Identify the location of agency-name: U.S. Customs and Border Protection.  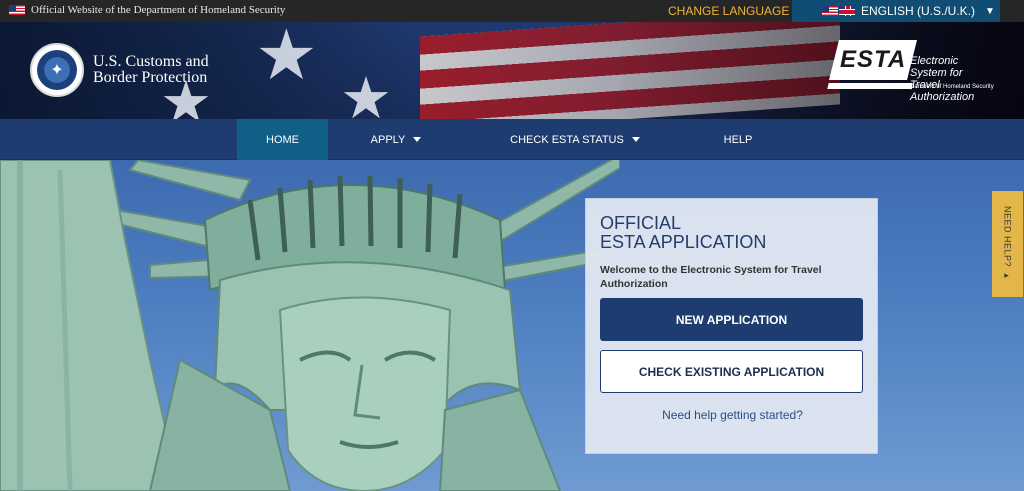
(151, 70).